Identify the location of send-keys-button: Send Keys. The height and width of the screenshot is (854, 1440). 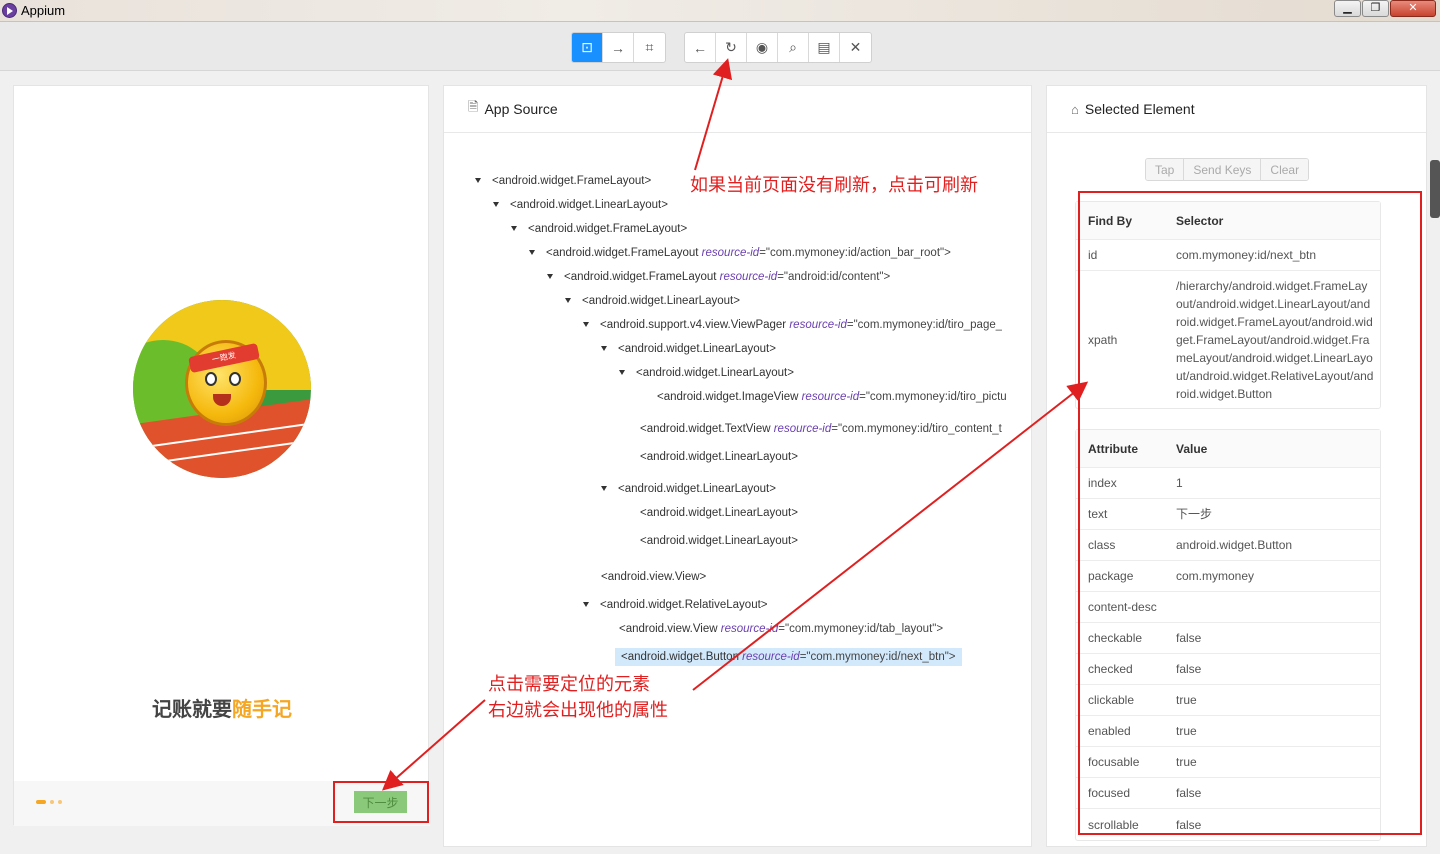
(1223, 169).